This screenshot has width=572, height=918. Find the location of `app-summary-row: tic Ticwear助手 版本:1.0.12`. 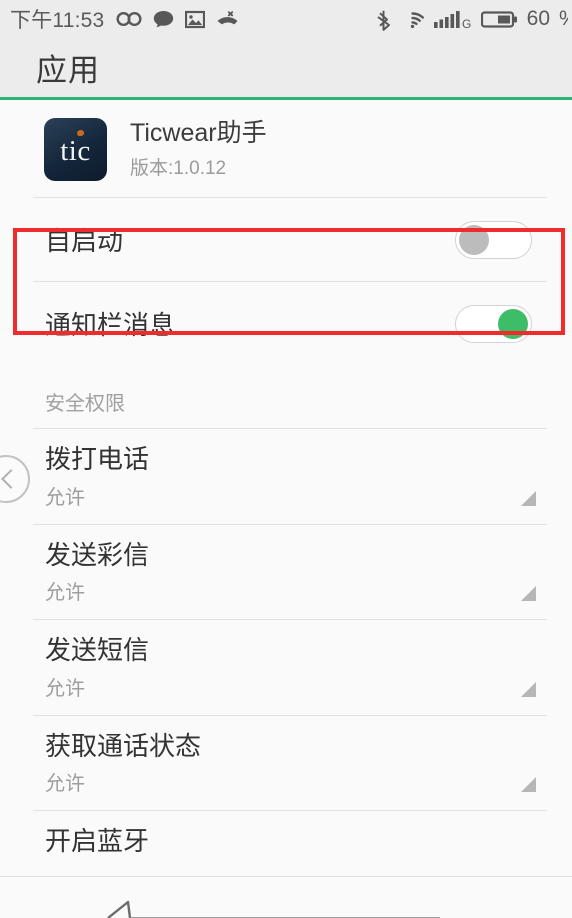

app-summary-row: tic Ticwear助手 版本:1.0.12 is located at coordinates (286, 148).